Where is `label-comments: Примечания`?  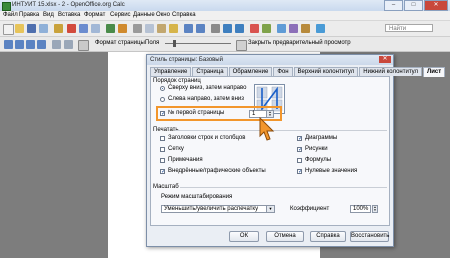
label-comments: Примечания is located at coordinates (185, 160).